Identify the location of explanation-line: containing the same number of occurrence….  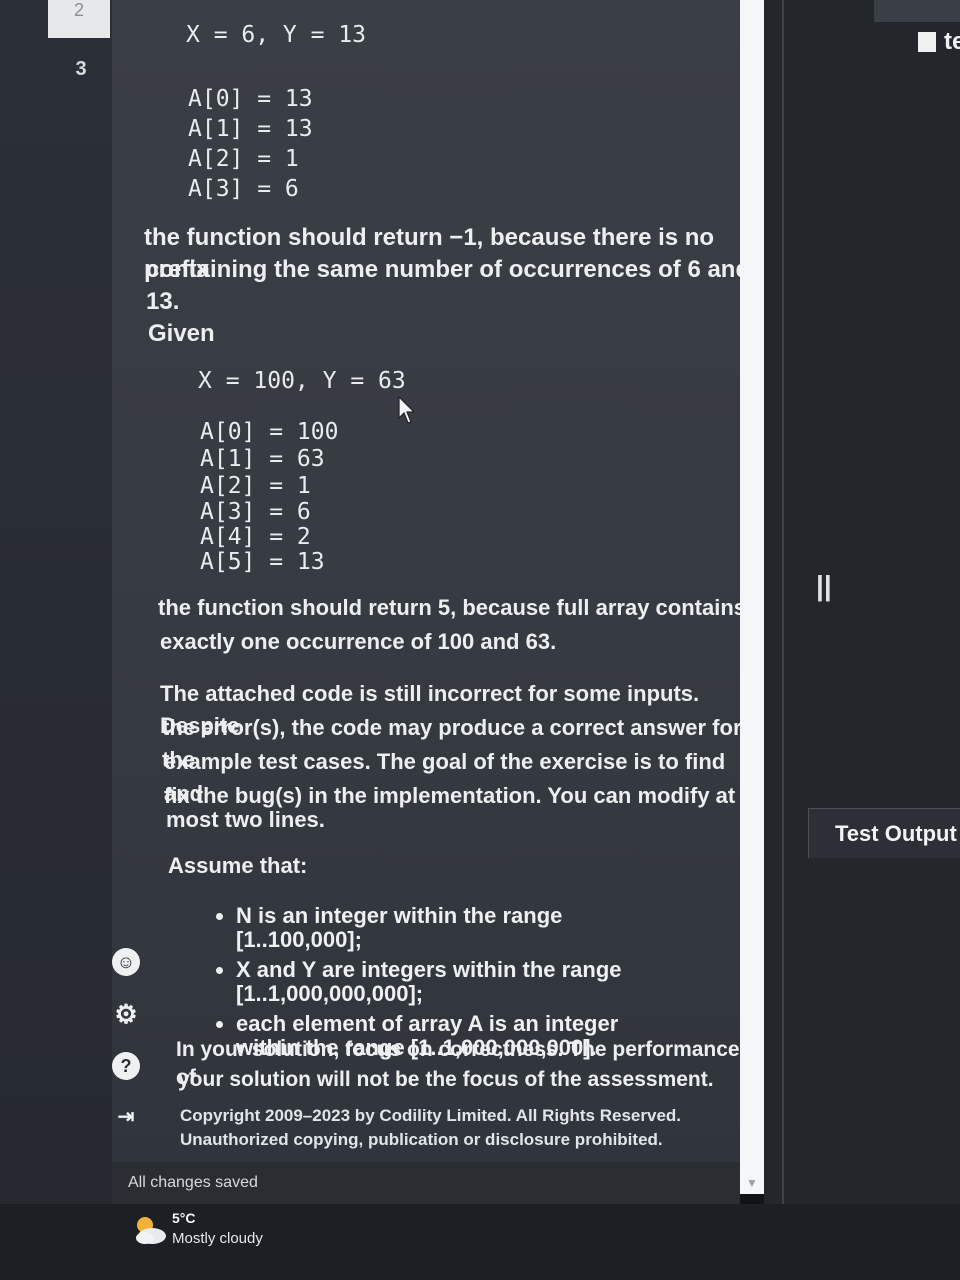
(448, 285).